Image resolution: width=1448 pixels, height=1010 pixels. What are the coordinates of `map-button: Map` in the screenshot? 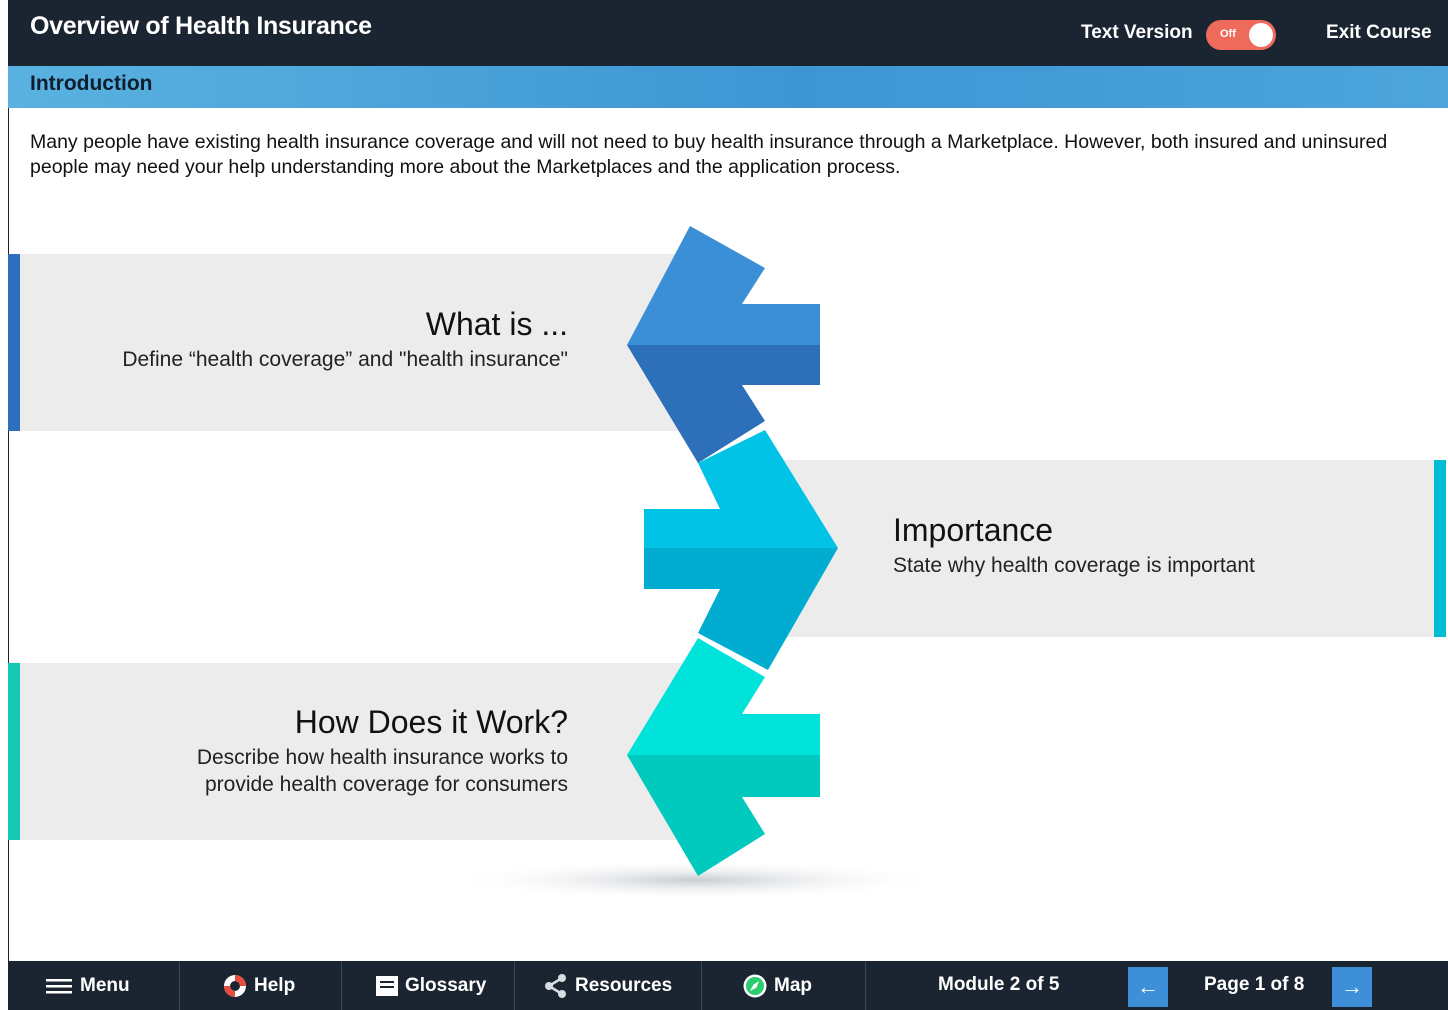 It's located at (777, 985).